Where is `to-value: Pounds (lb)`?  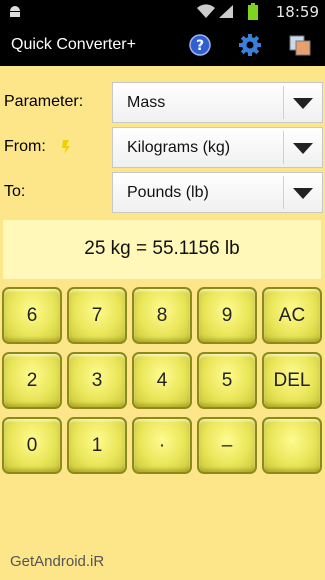
to-value: Pounds (lb) is located at coordinates (168, 192).